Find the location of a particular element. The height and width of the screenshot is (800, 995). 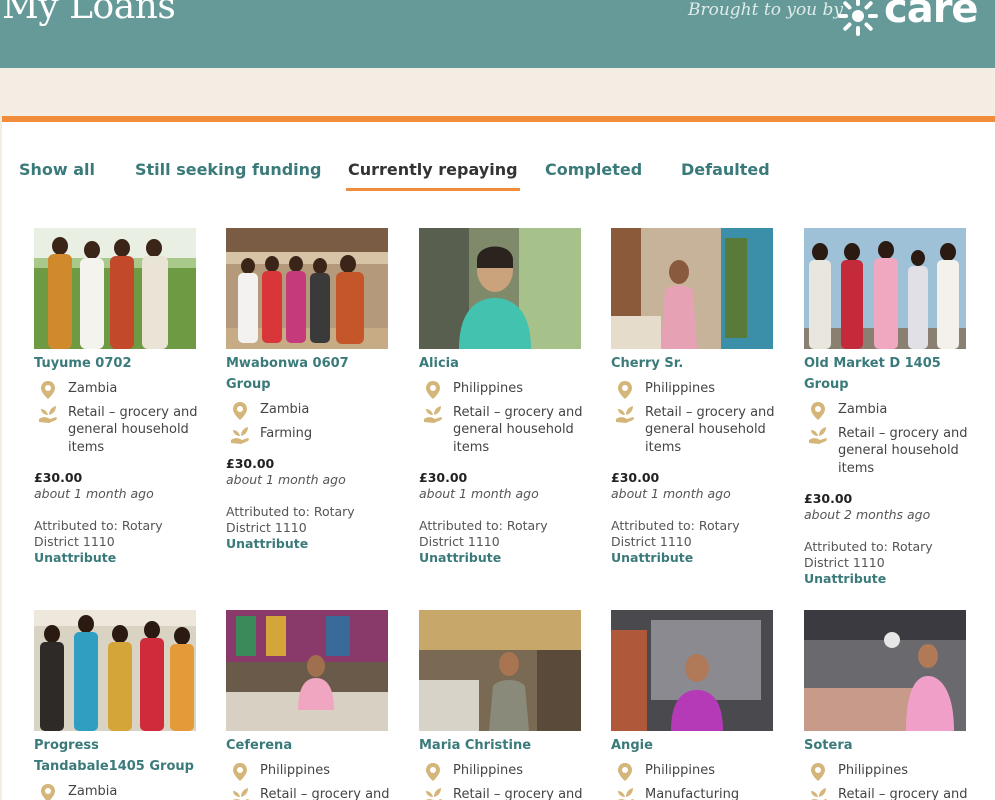

loan-card: Progress Tandabale1405 Group Zambia is located at coordinates (119, 705).